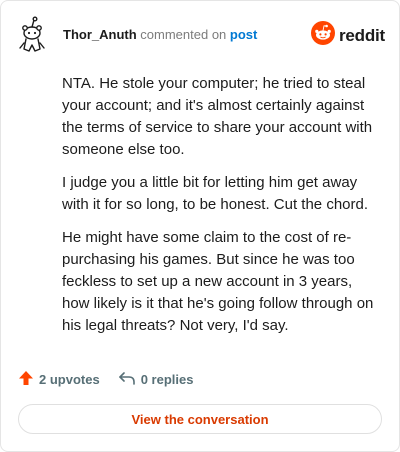 The width and height of the screenshot is (400, 452). I want to click on replies-stat: 0 replies, so click(156, 379).